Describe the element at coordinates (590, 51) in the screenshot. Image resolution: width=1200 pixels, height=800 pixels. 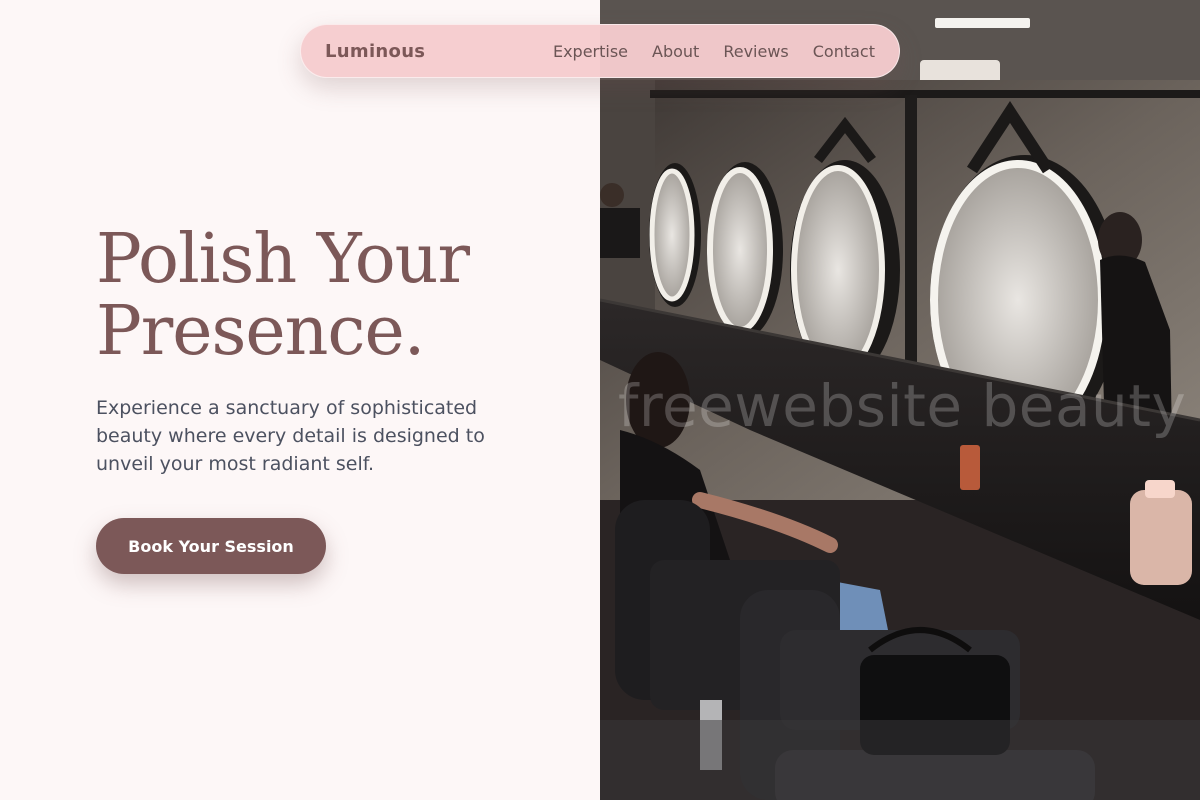
I see `nav-link-expertise: Expertise` at that location.